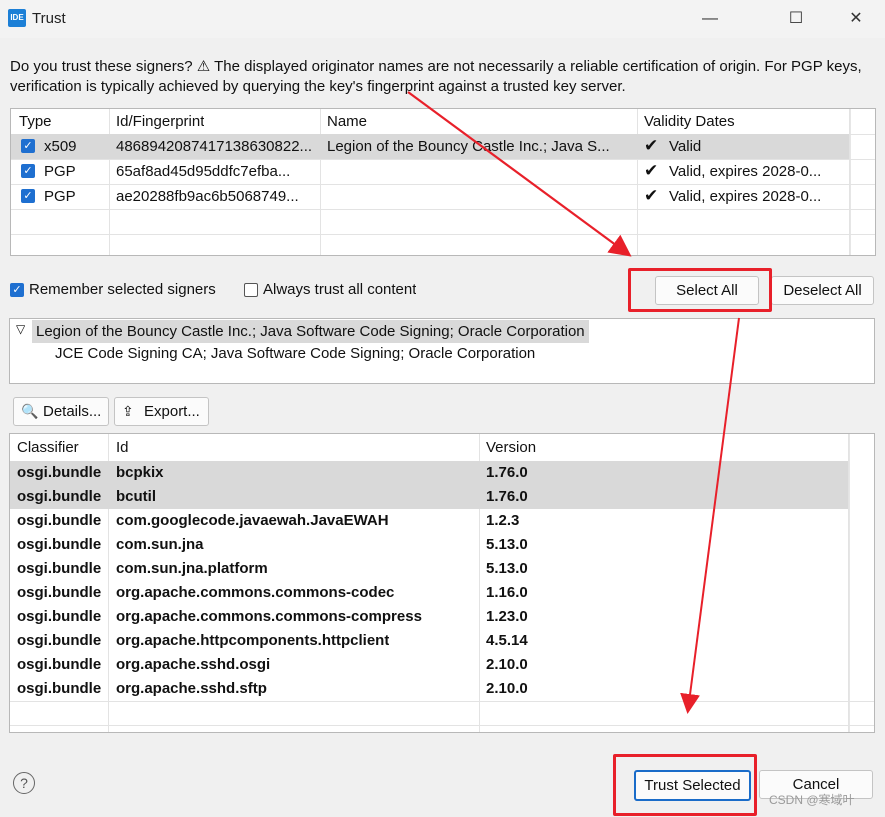 The image size is (885, 817). I want to click on artifact-id: org.apache.commons.commons-compress, so click(269, 616).